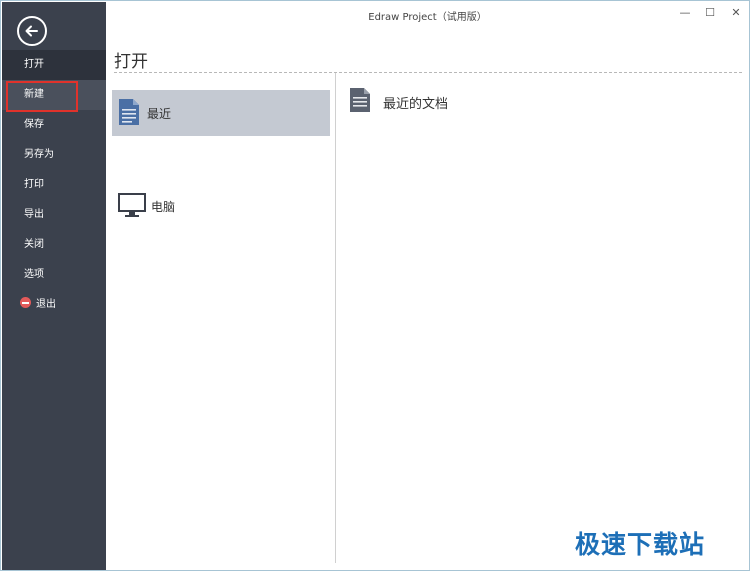 The width and height of the screenshot is (750, 571). I want to click on sidebar-item-label: 新建, so click(34, 94).